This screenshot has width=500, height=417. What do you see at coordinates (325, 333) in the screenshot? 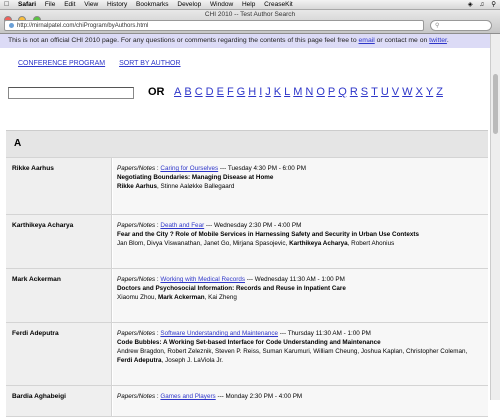
I see `session-time: --- Thursday 11:30 AM - 1:00 PM` at bounding box center [325, 333].